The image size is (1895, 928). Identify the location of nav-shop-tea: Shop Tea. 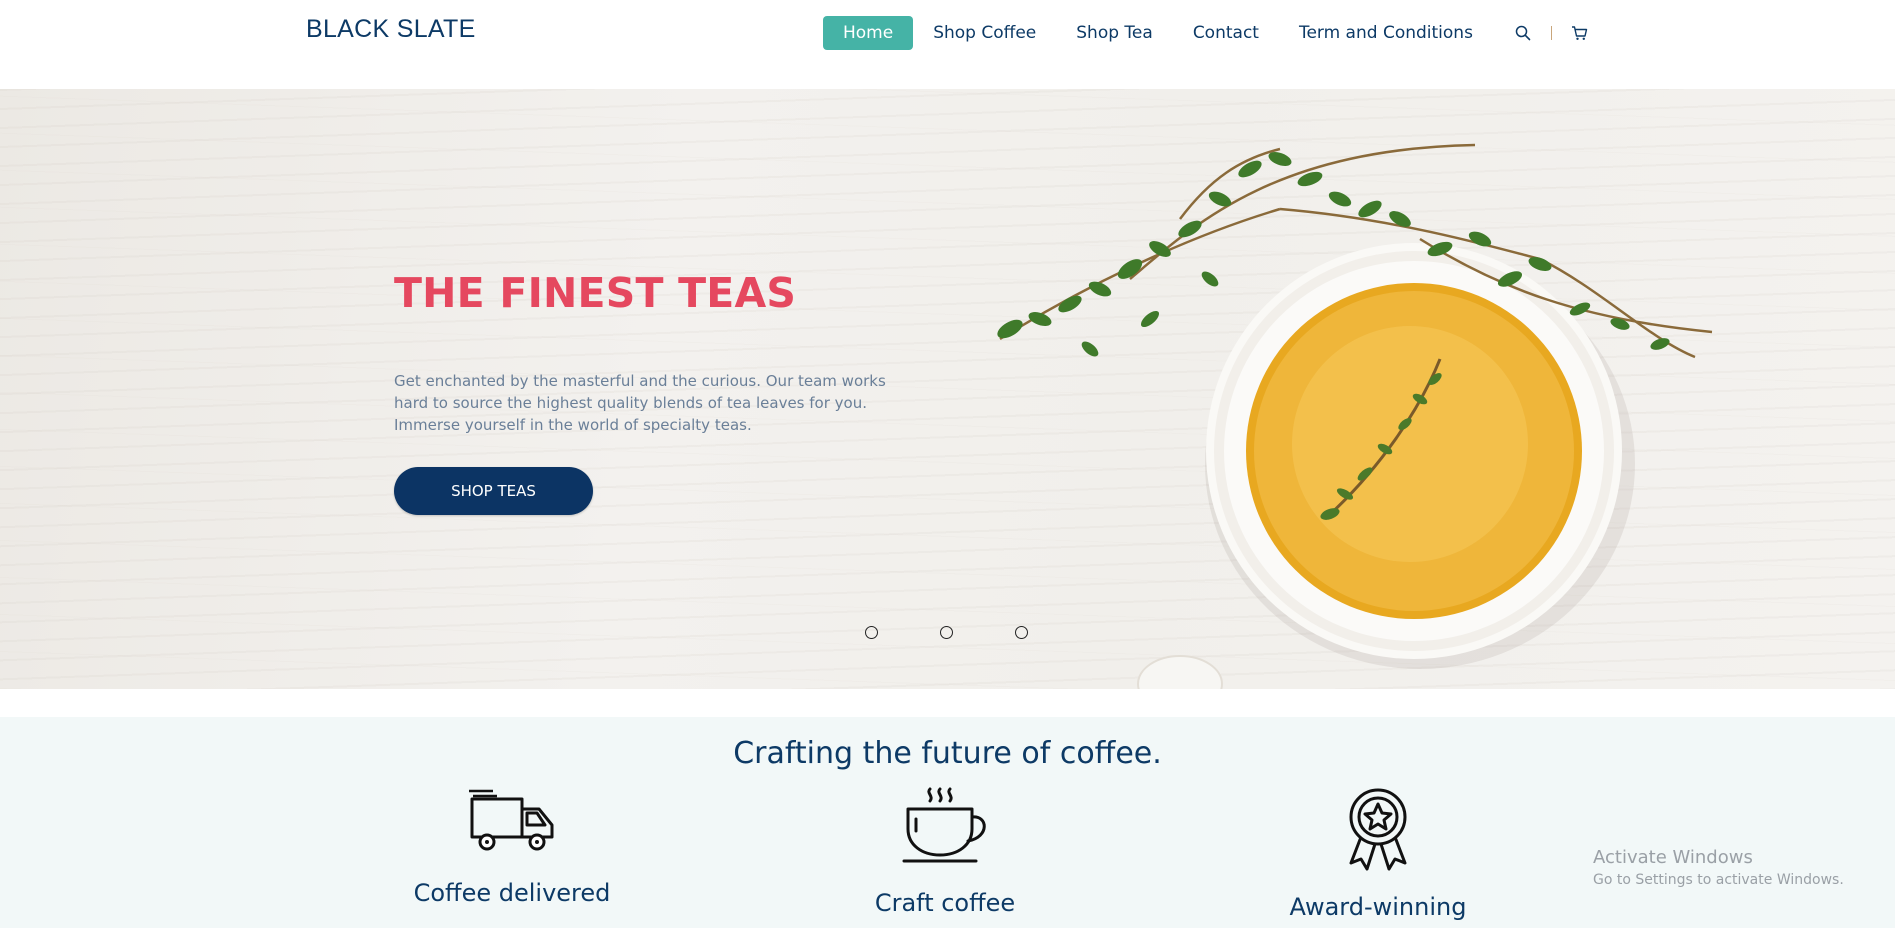
(1114, 33).